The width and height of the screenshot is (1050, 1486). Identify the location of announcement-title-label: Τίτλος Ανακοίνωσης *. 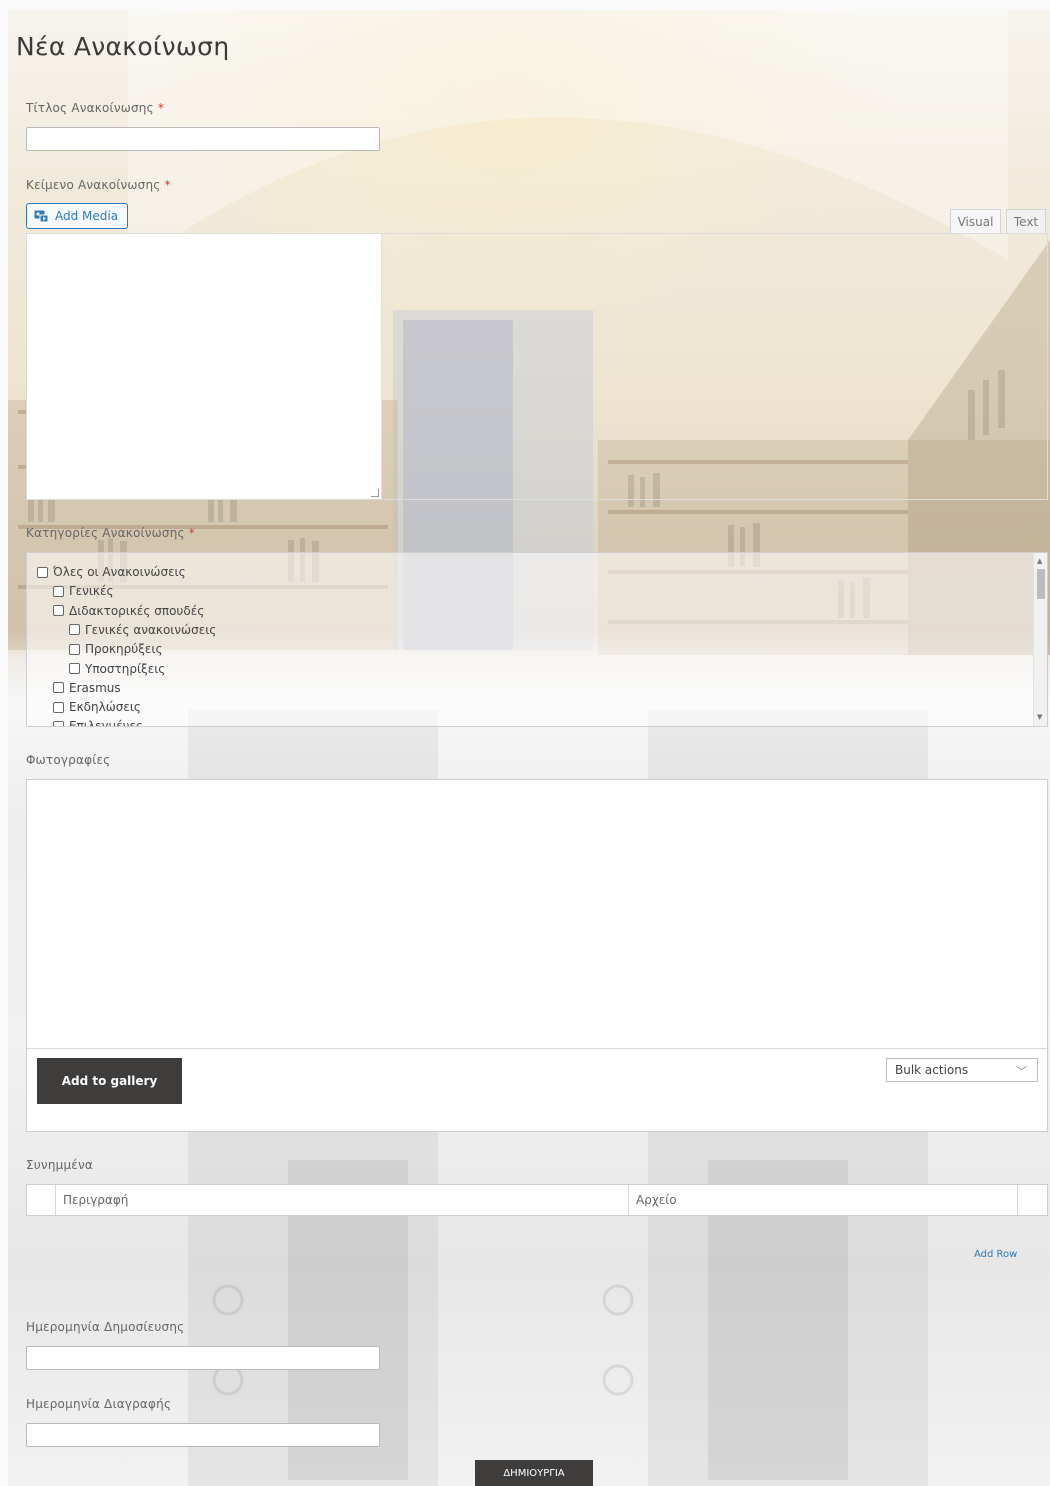
(95, 108).